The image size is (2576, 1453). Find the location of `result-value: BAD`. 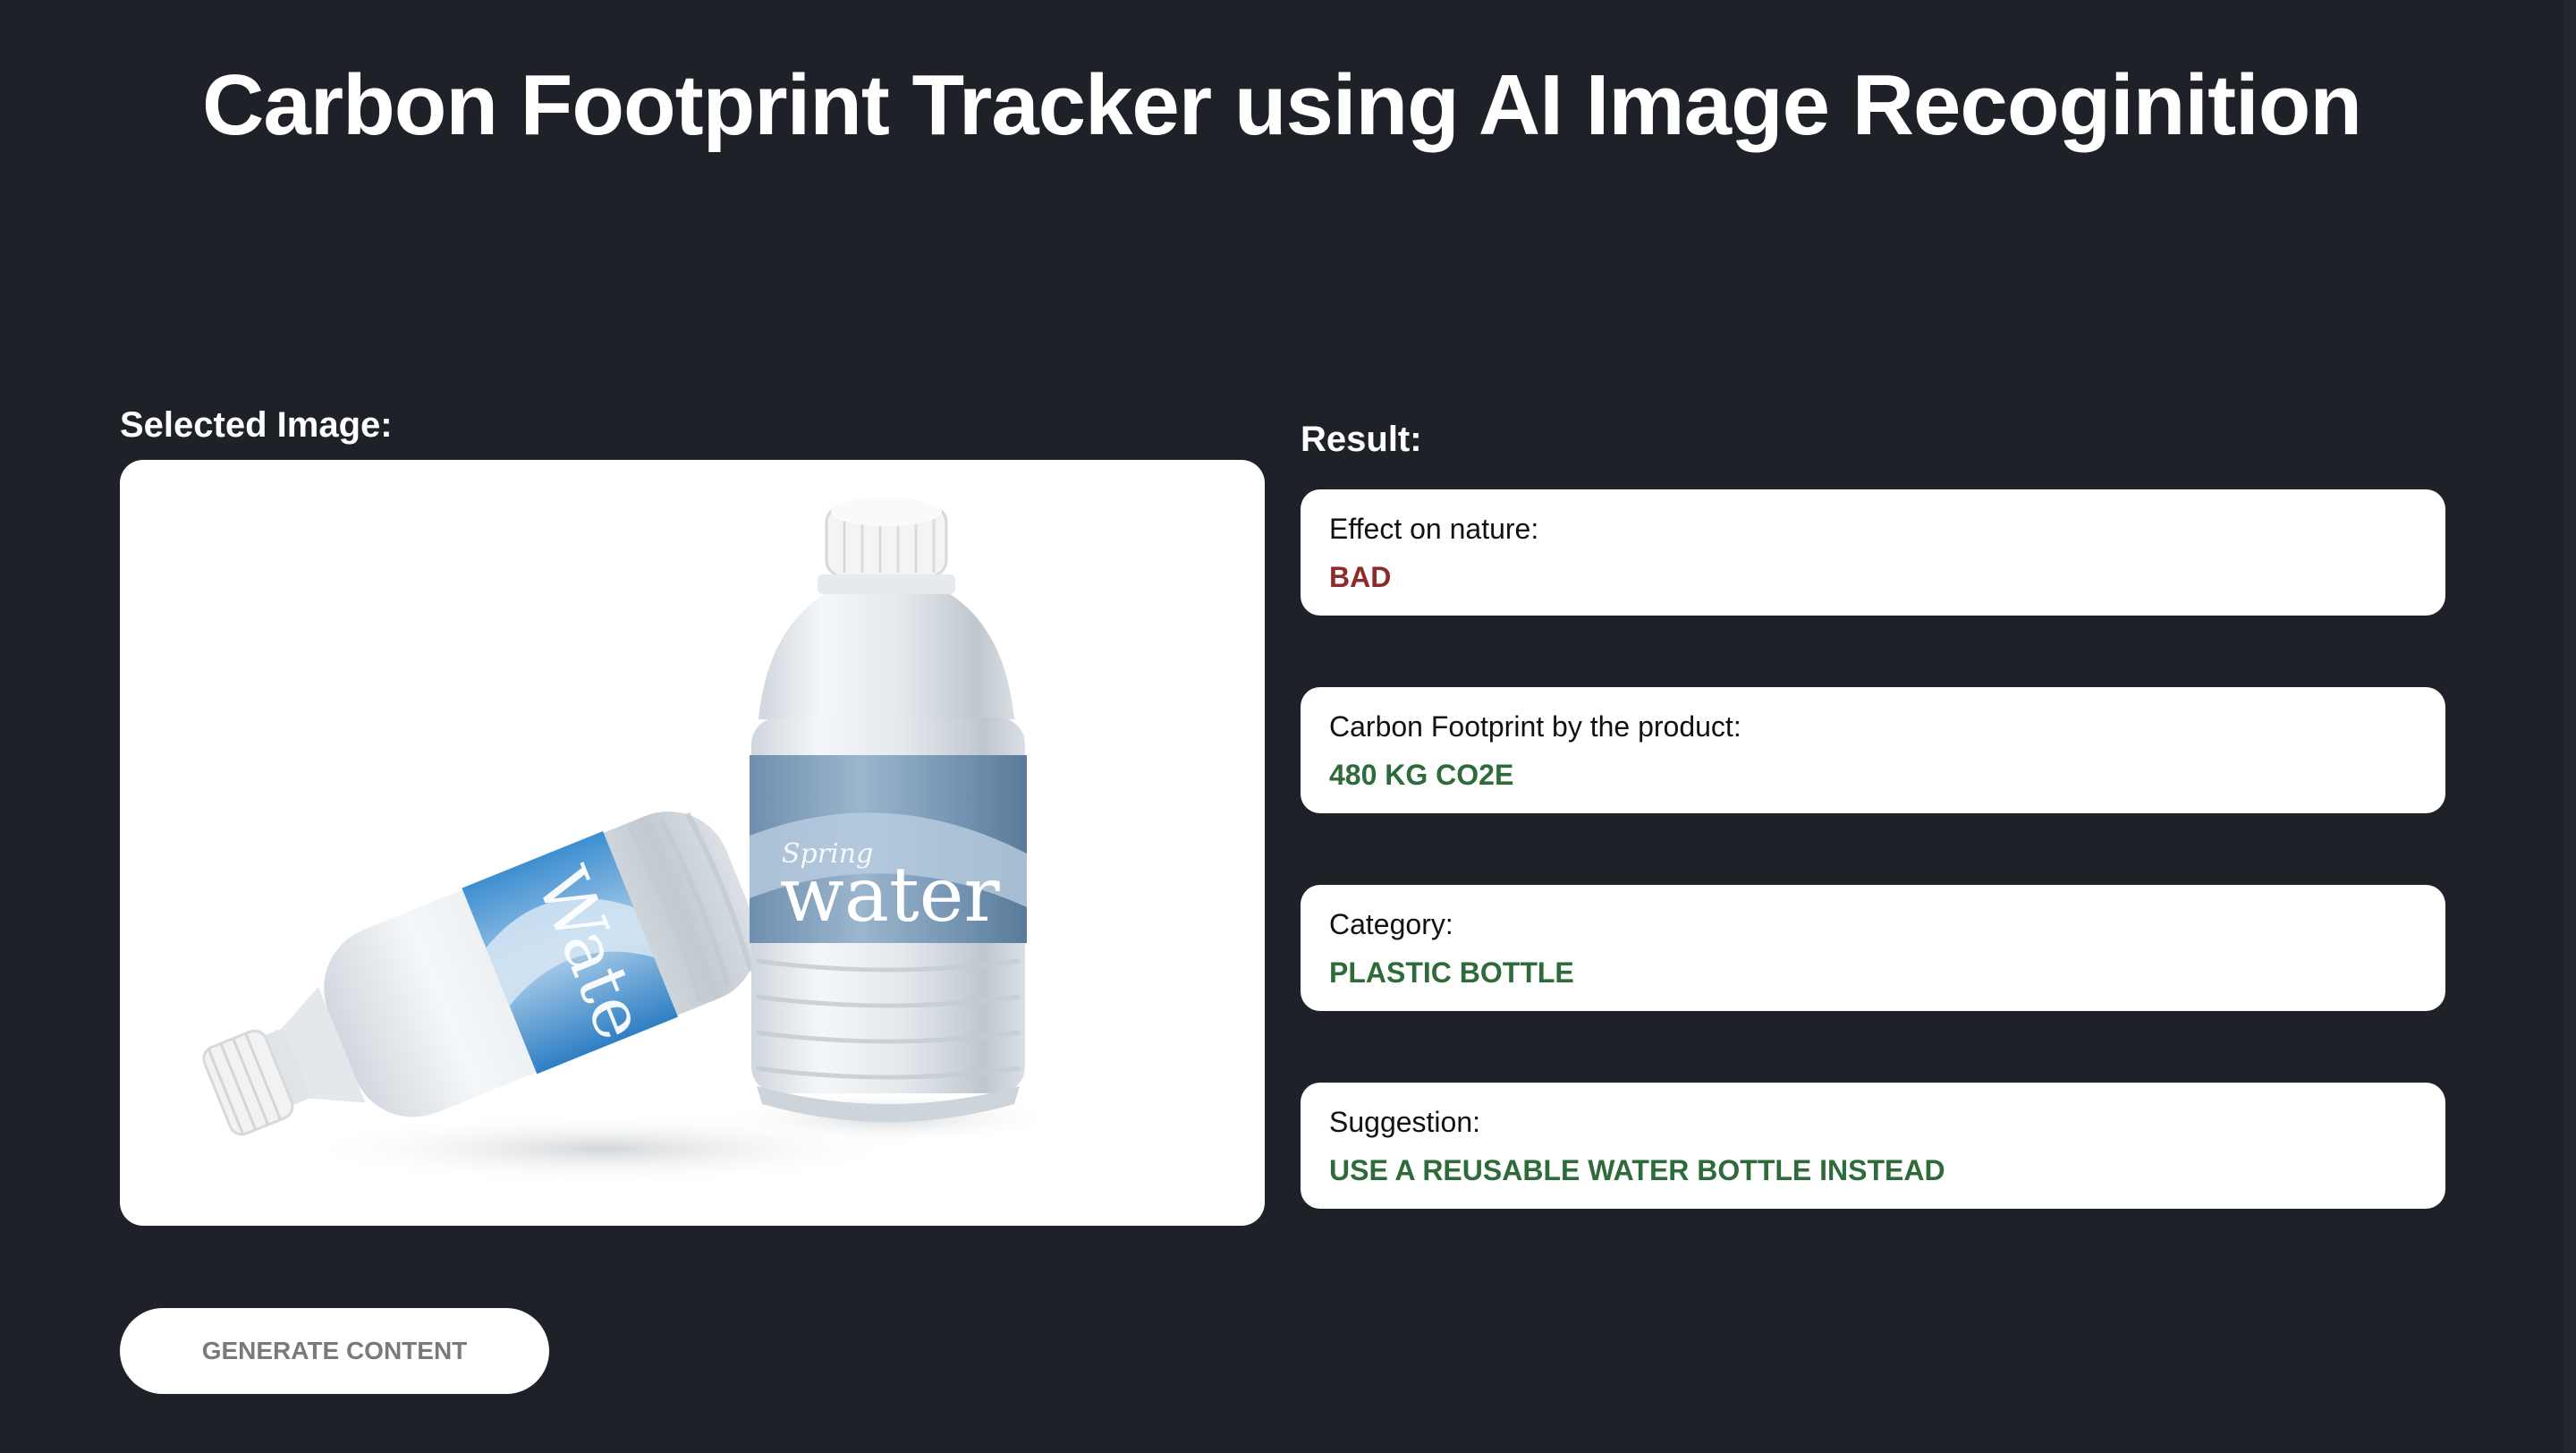

result-value: BAD is located at coordinates (1360, 577).